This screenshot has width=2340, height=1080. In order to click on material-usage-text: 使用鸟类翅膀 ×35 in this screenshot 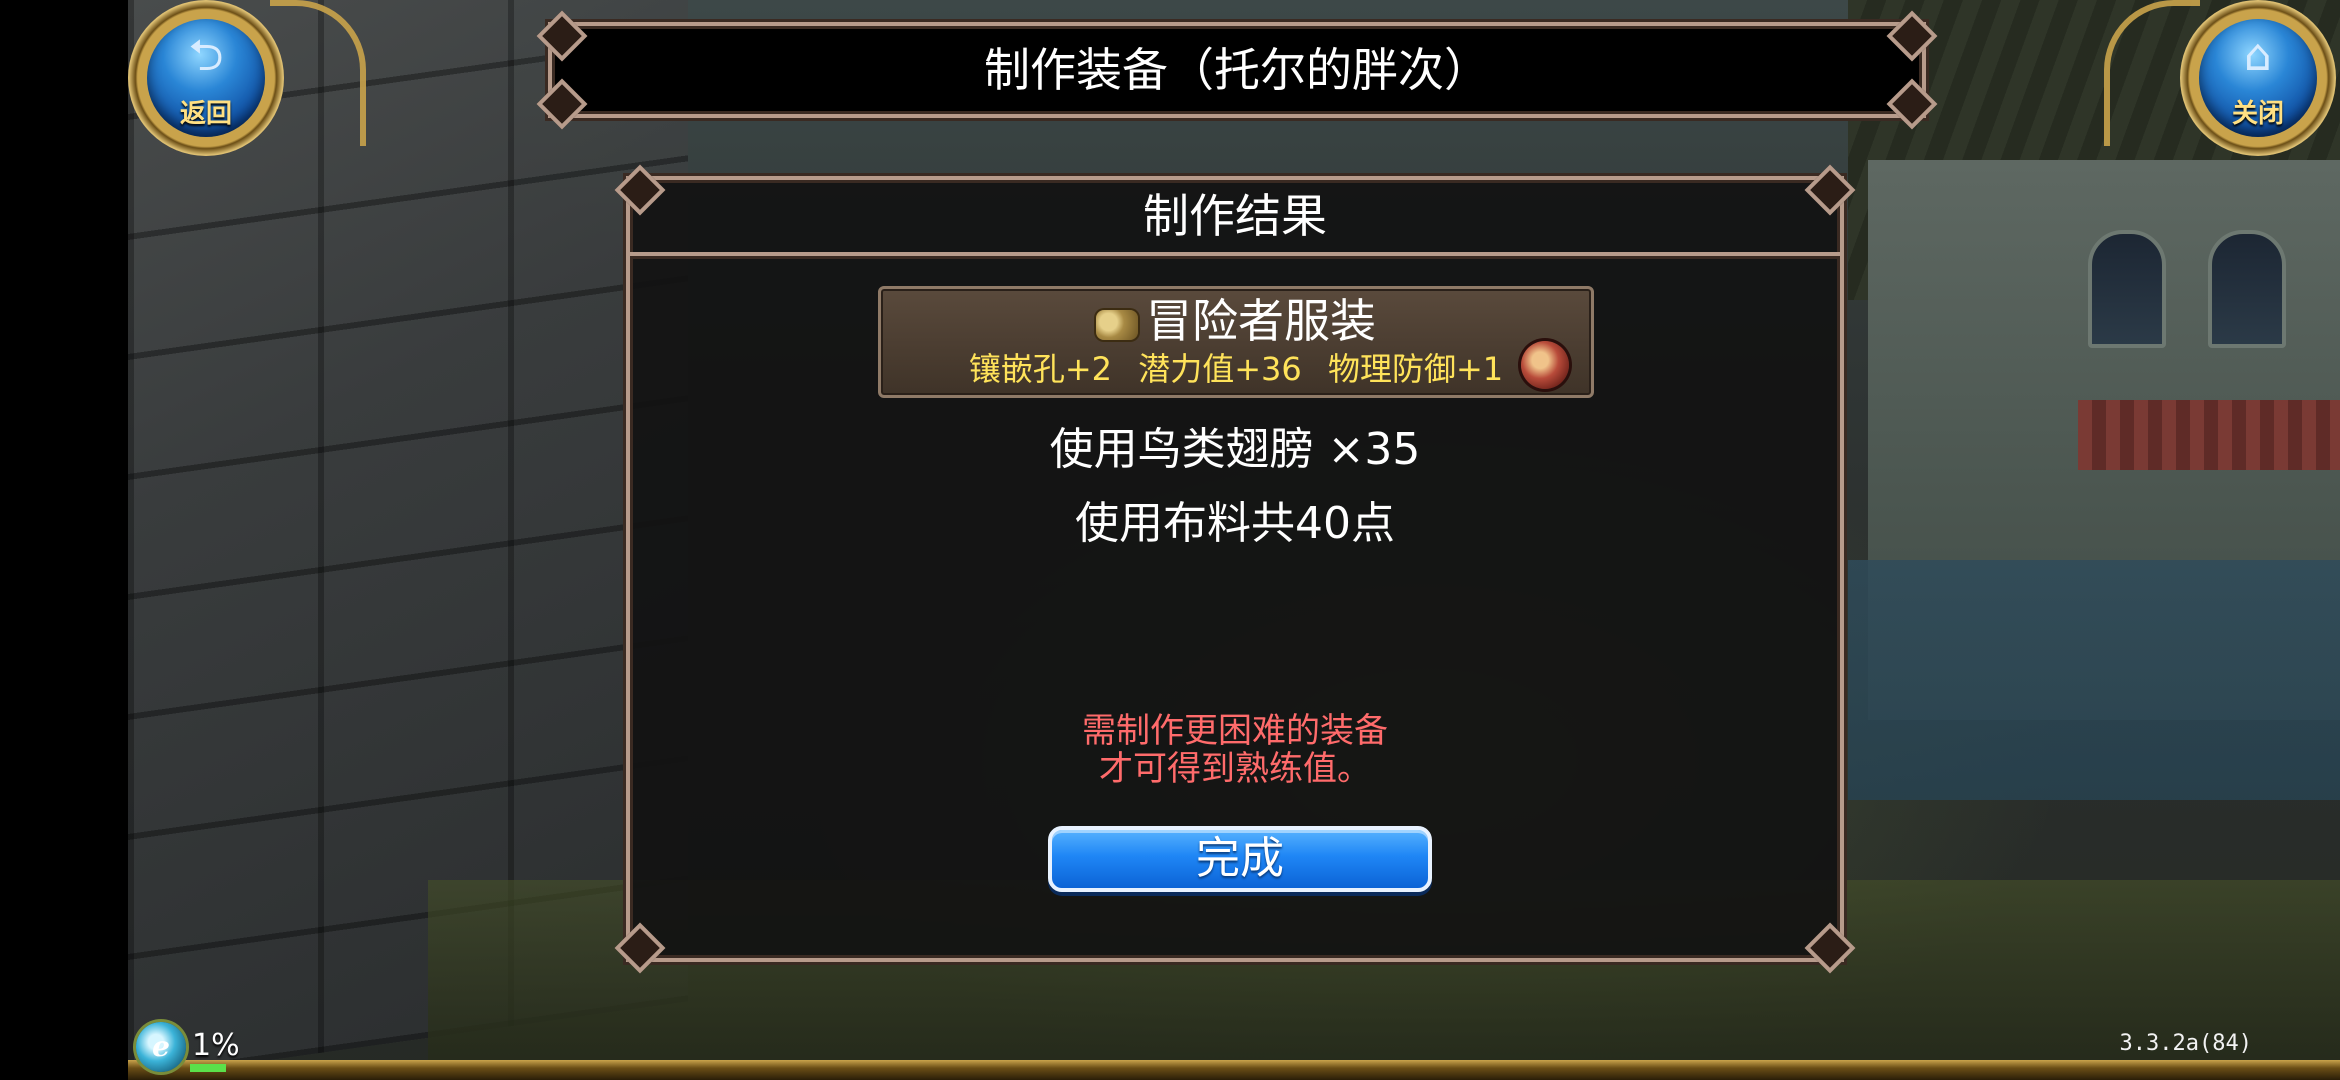, I will do `click(1235, 449)`.